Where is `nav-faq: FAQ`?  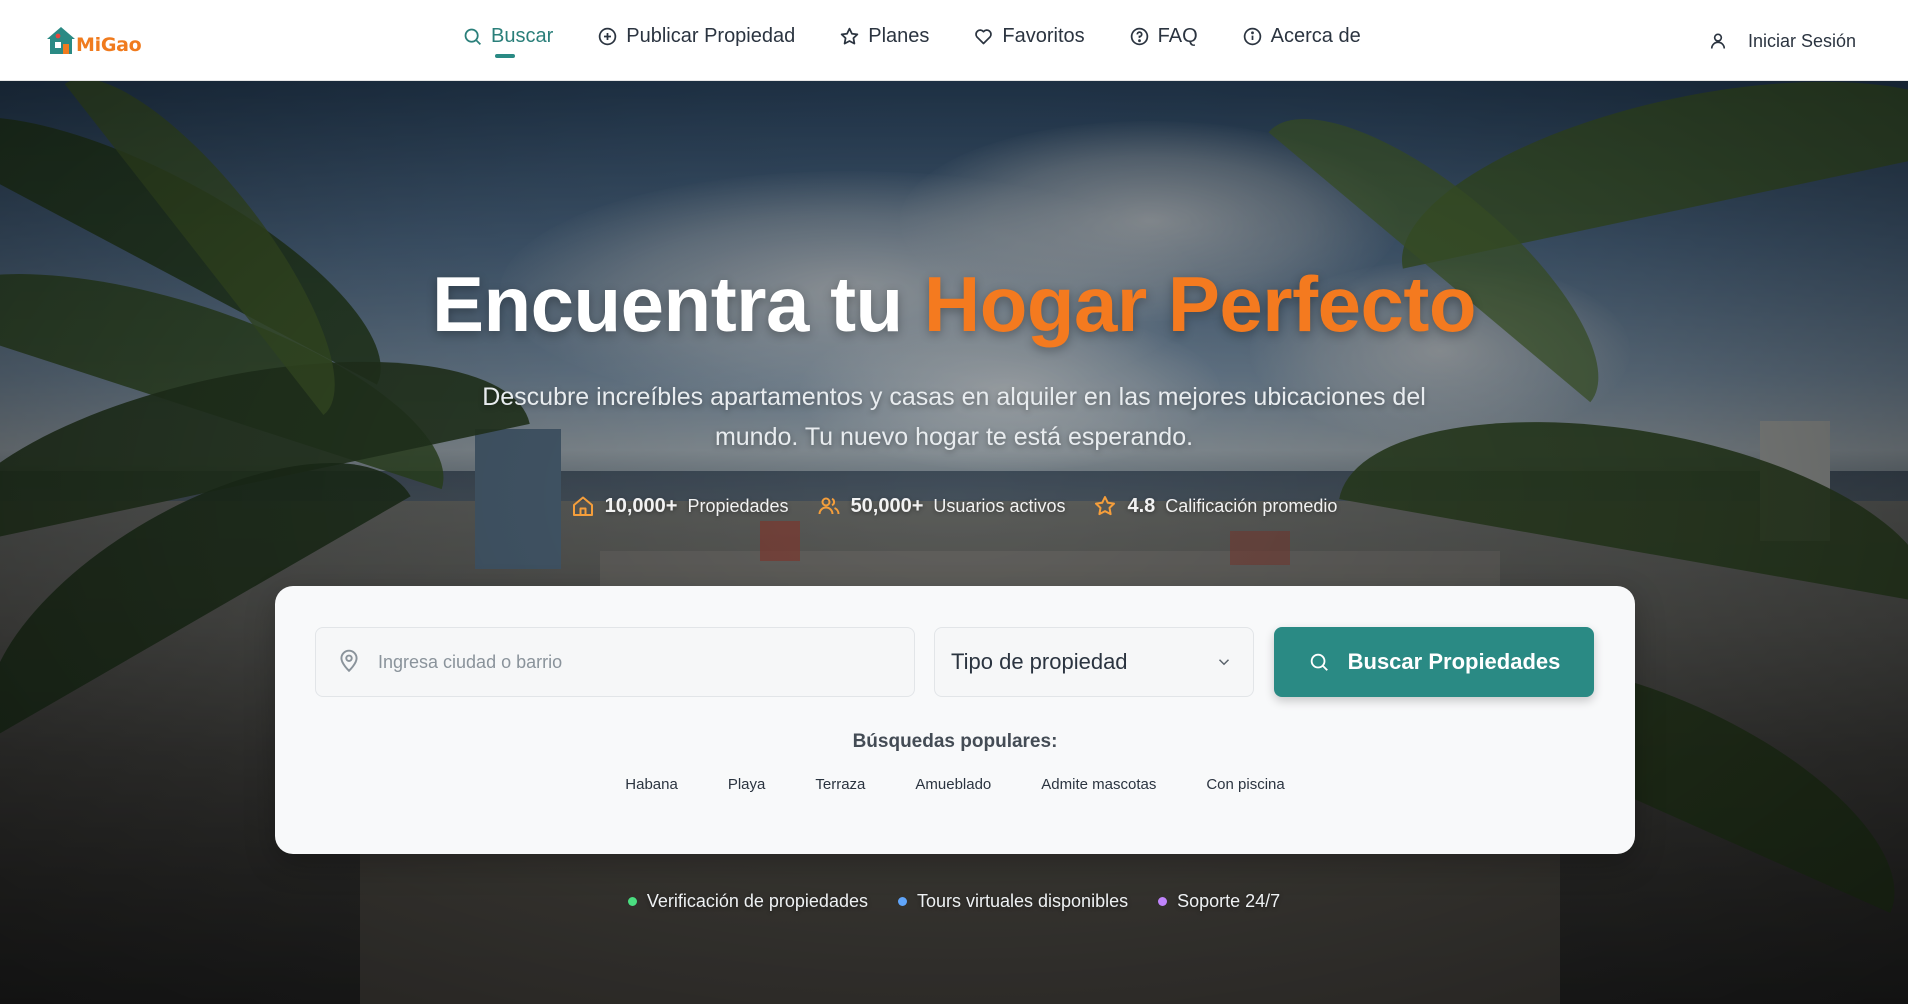
nav-faq: FAQ is located at coordinates (1163, 36).